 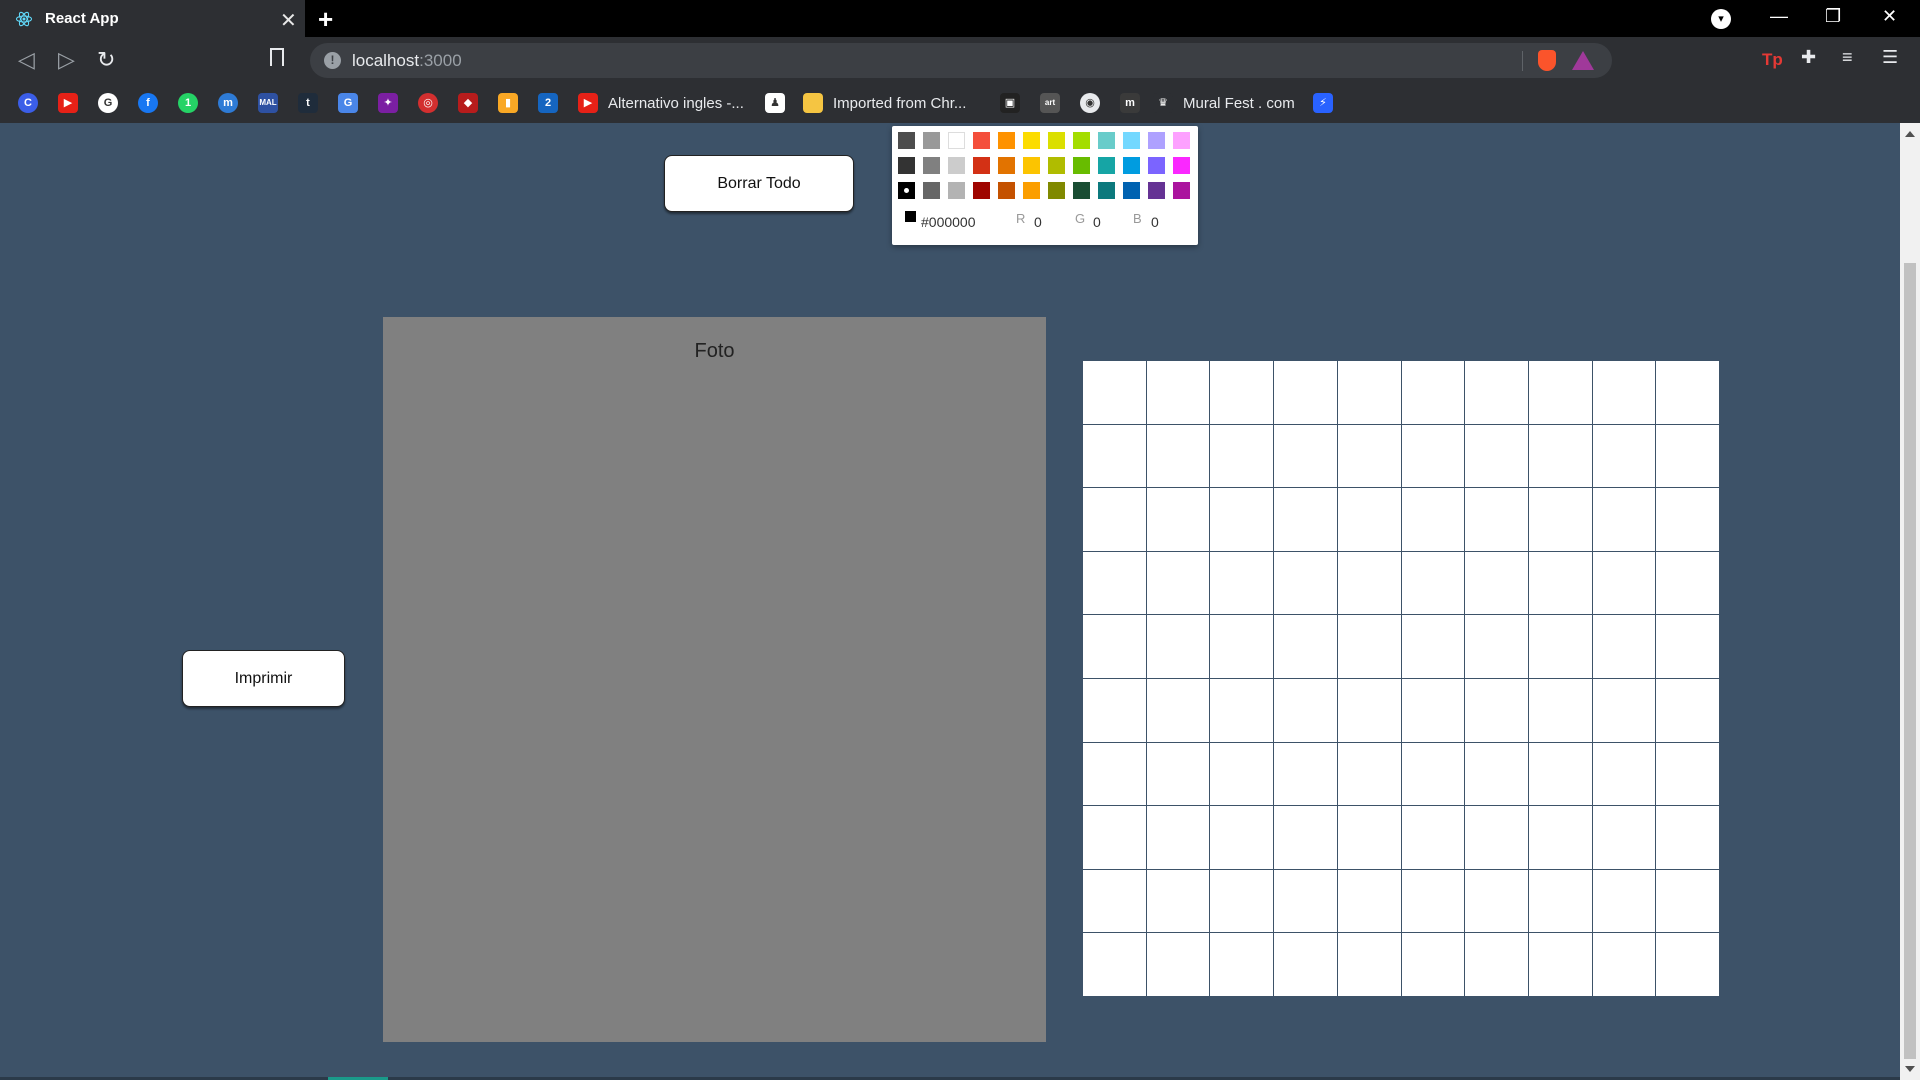 I want to click on site-info-icon: !, so click(x=332, y=60).